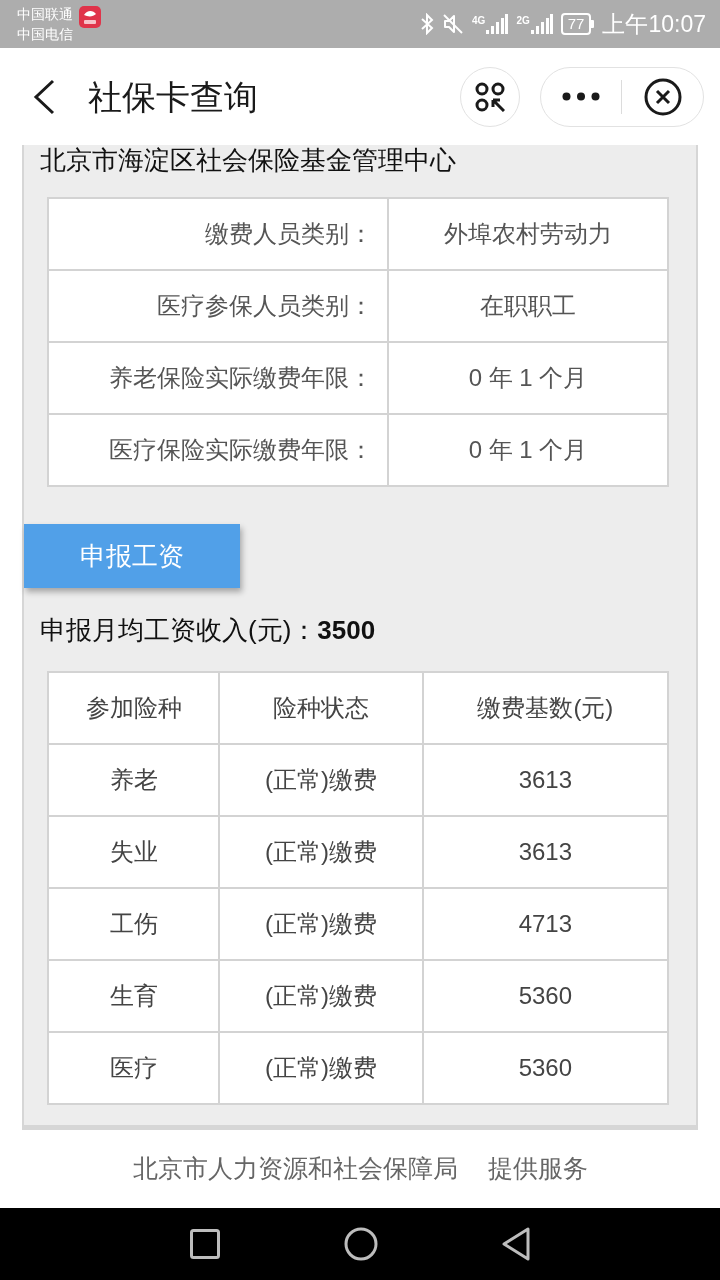 This screenshot has height=1280, width=720. What do you see at coordinates (45, 14) in the screenshot?
I see `carrier-name: 中国联通` at bounding box center [45, 14].